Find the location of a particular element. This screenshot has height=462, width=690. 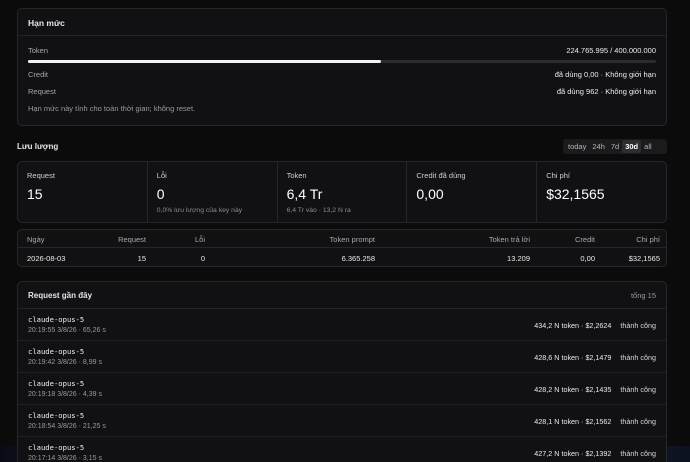

stat-value: 0 is located at coordinates (160, 194).